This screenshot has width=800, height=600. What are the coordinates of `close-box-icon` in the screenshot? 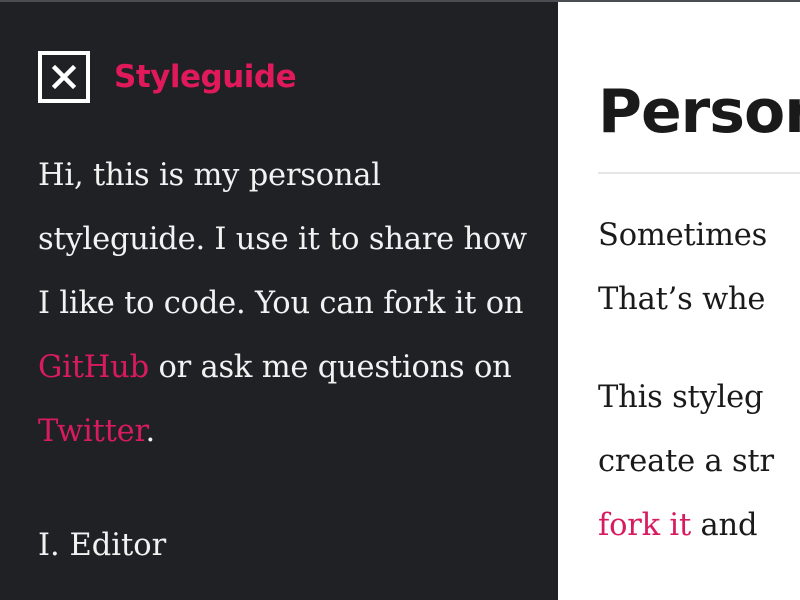 It's located at (64, 77).